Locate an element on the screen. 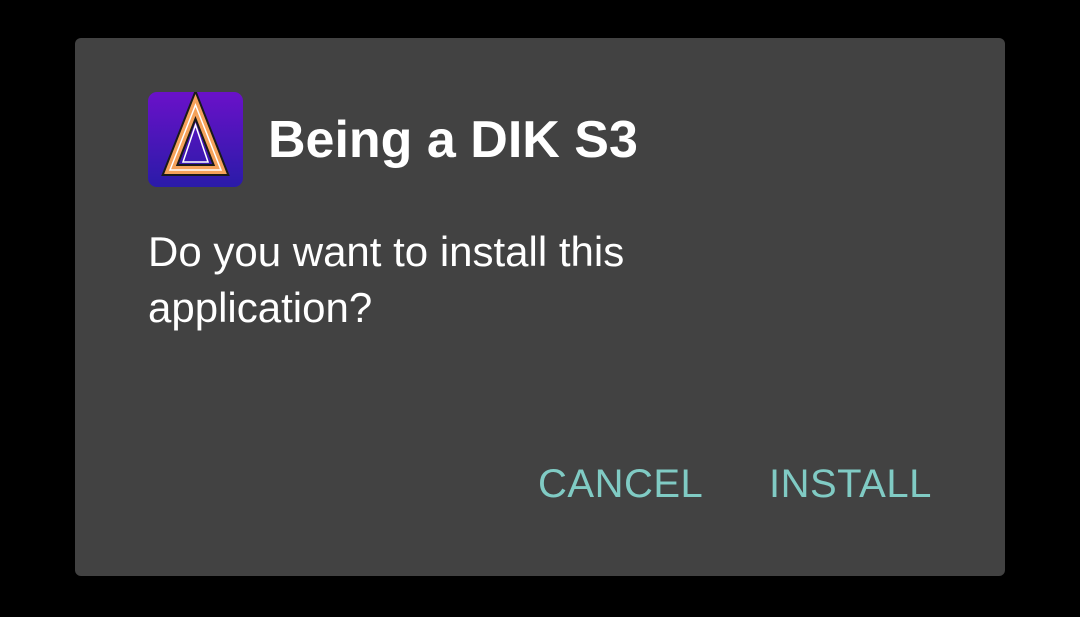  cancel-button: CANCEL is located at coordinates (620, 484).